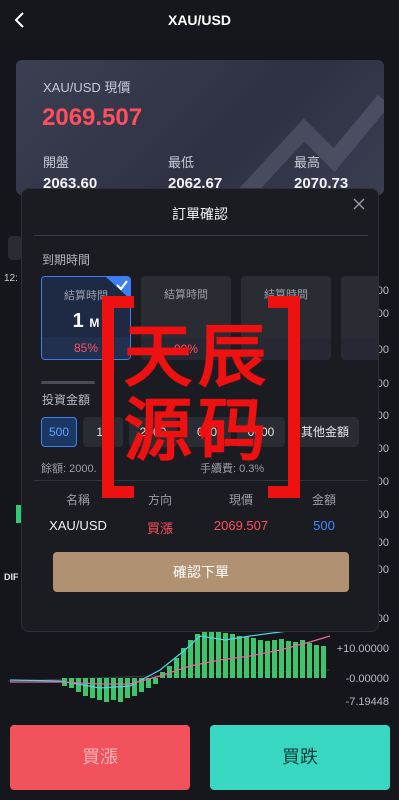 The image size is (399, 800). I want to click on amount-option: 2000, so click(153, 432).